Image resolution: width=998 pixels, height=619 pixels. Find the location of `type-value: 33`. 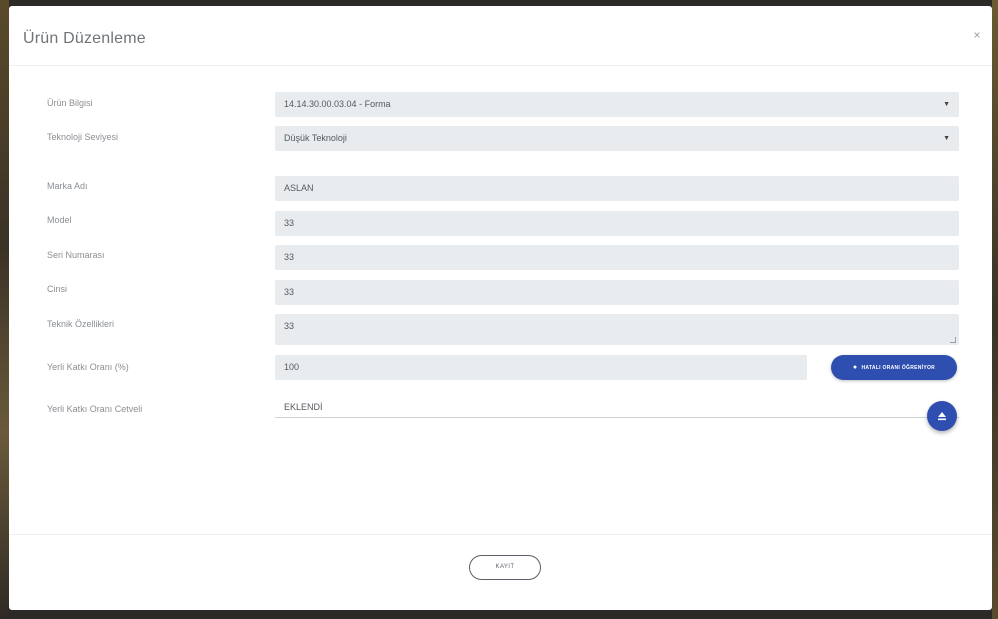

type-value: 33 is located at coordinates (289, 292).